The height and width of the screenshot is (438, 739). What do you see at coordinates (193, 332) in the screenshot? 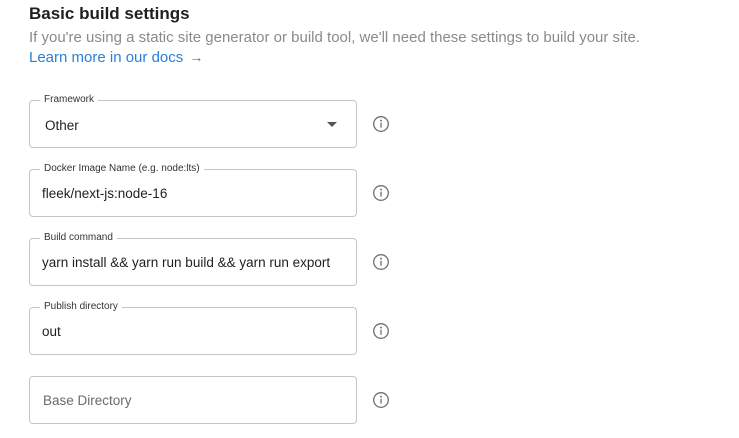
I see `publish-directory-value: out` at bounding box center [193, 332].